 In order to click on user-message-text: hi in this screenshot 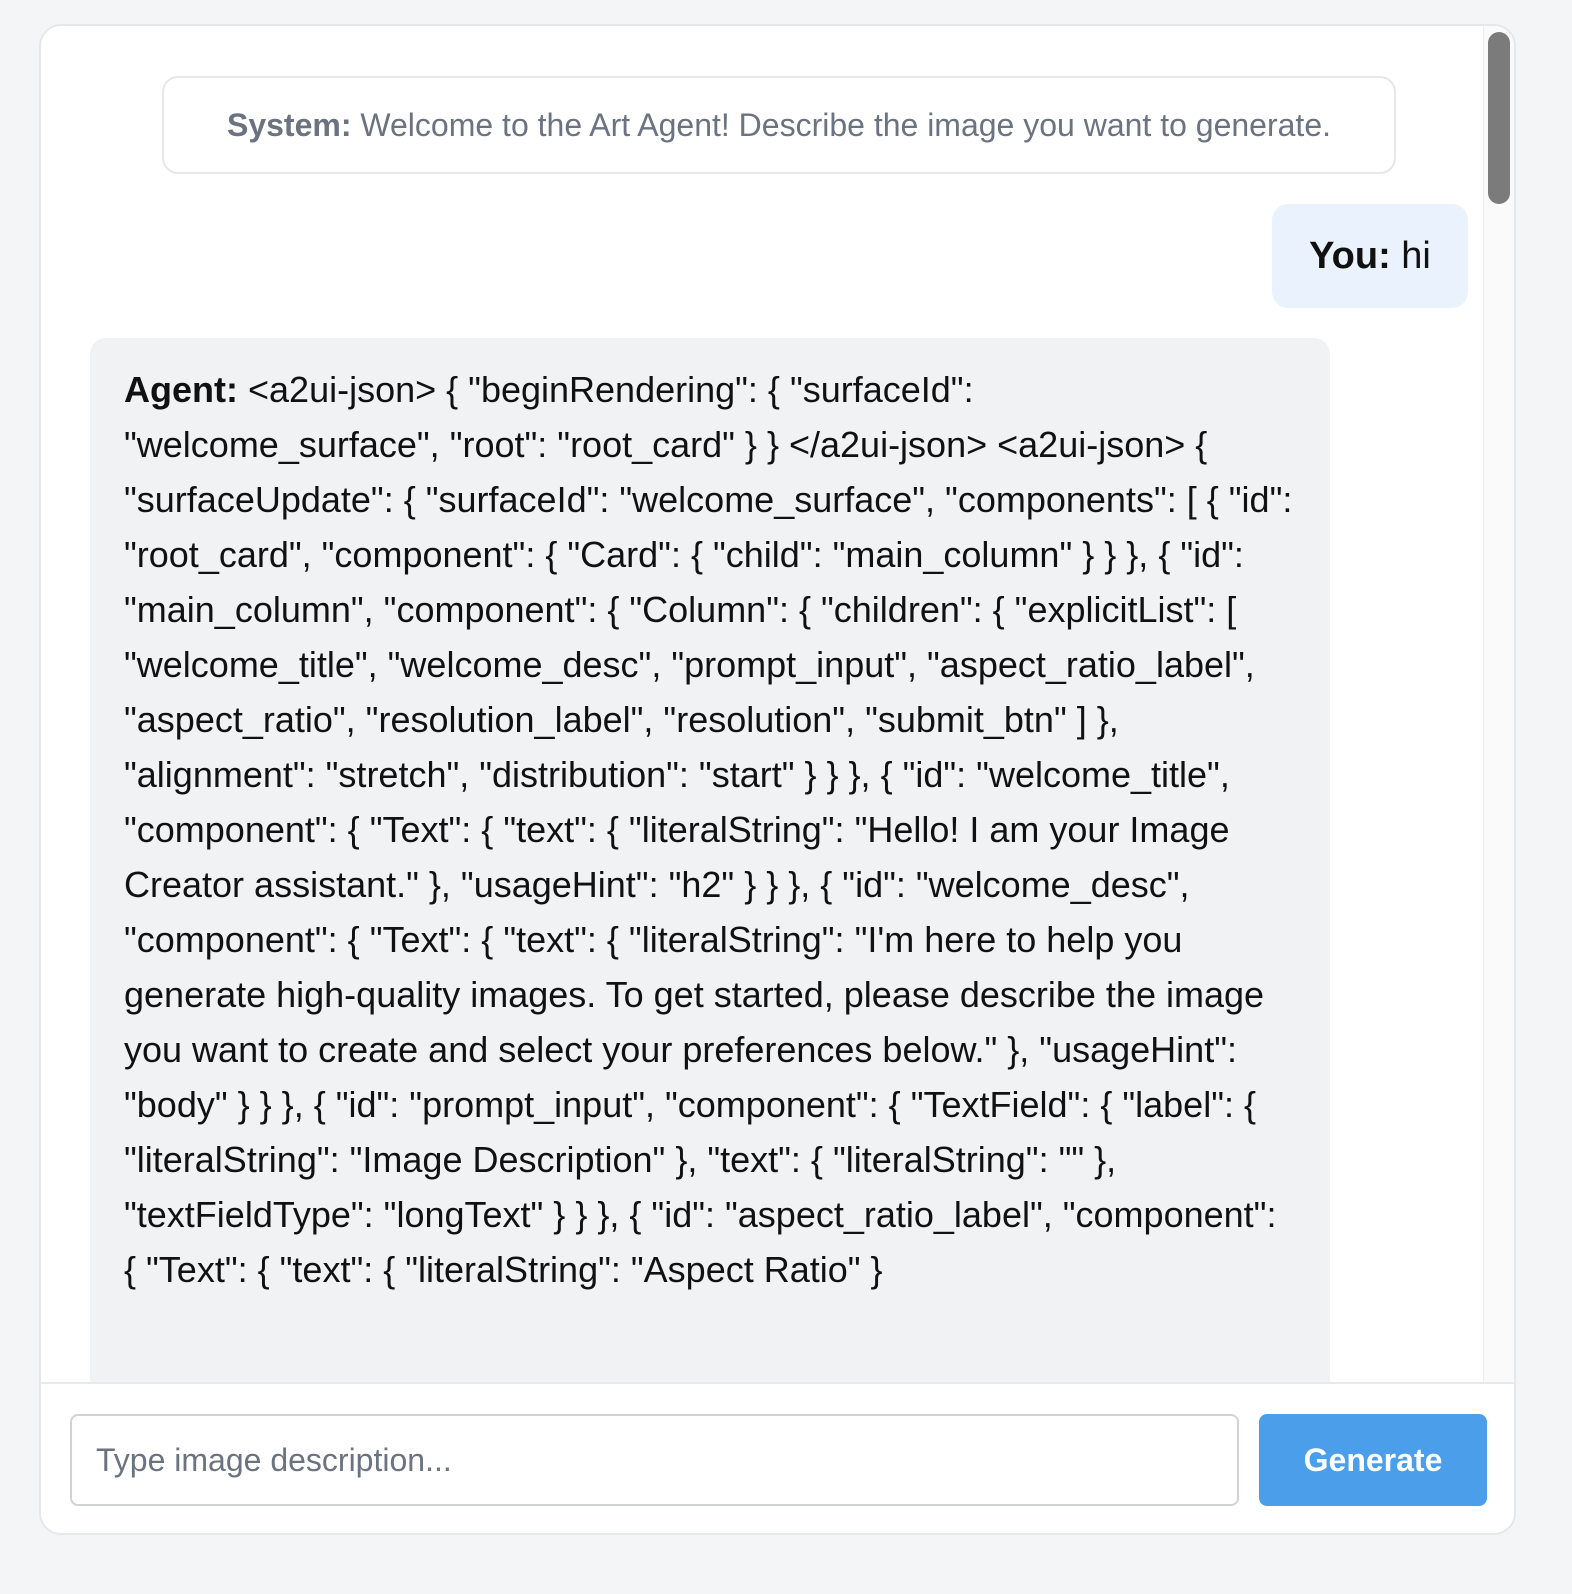, I will do `click(1416, 256)`.